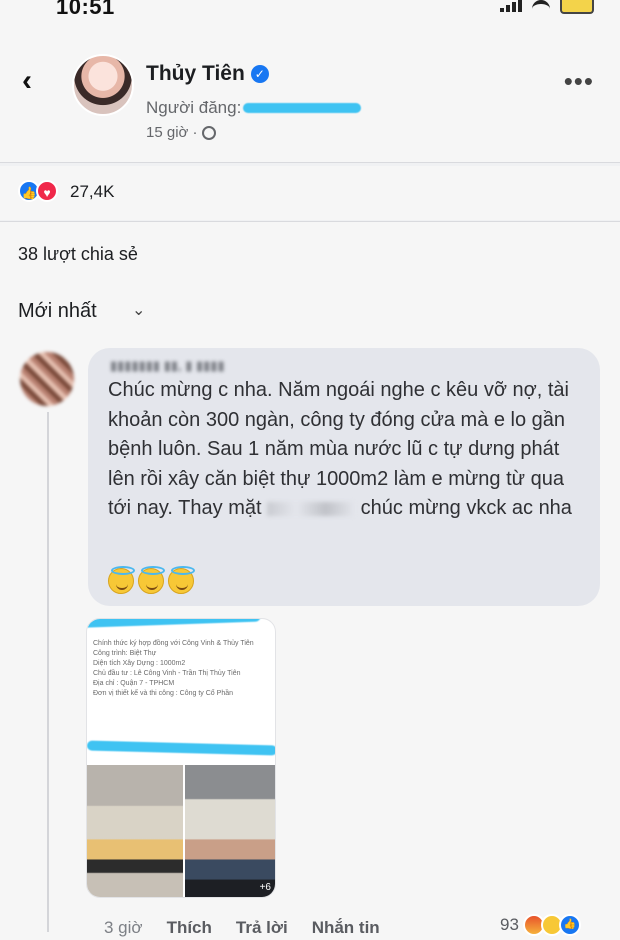  What do you see at coordinates (310, 312) in the screenshot?
I see `comment-sort: Mới nhất ⌄` at bounding box center [310, 312].